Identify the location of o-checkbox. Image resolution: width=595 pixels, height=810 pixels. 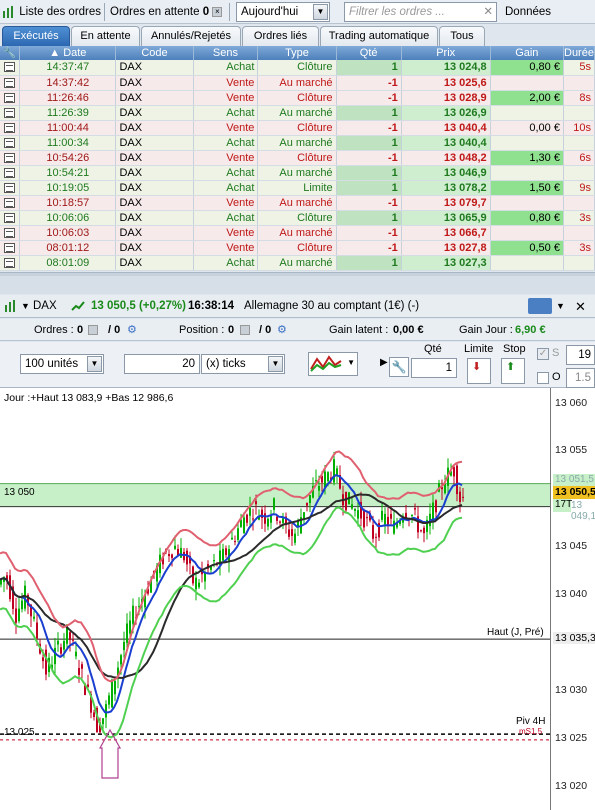
(543, 378).